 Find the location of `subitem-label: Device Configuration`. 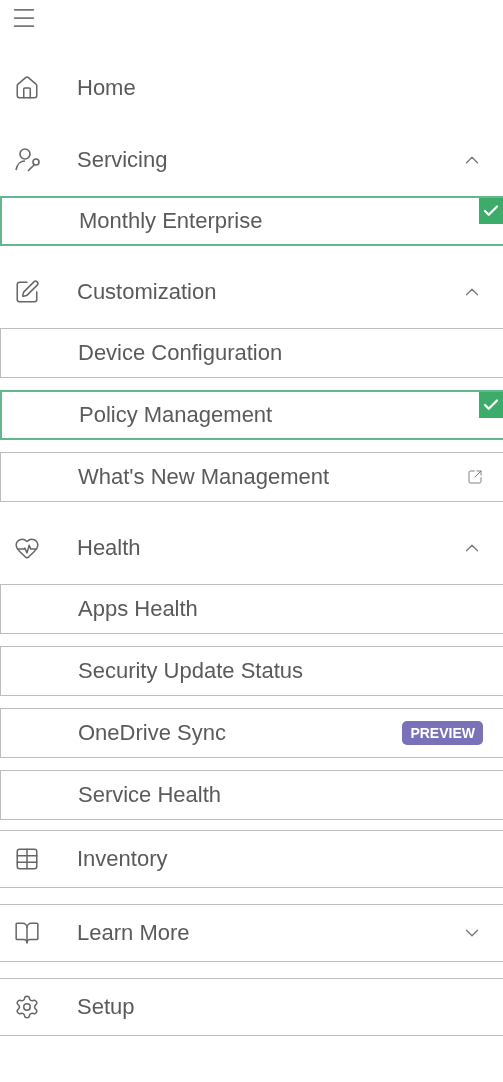

subitem-label: Device Configuration is located at coordinates (181, 353).